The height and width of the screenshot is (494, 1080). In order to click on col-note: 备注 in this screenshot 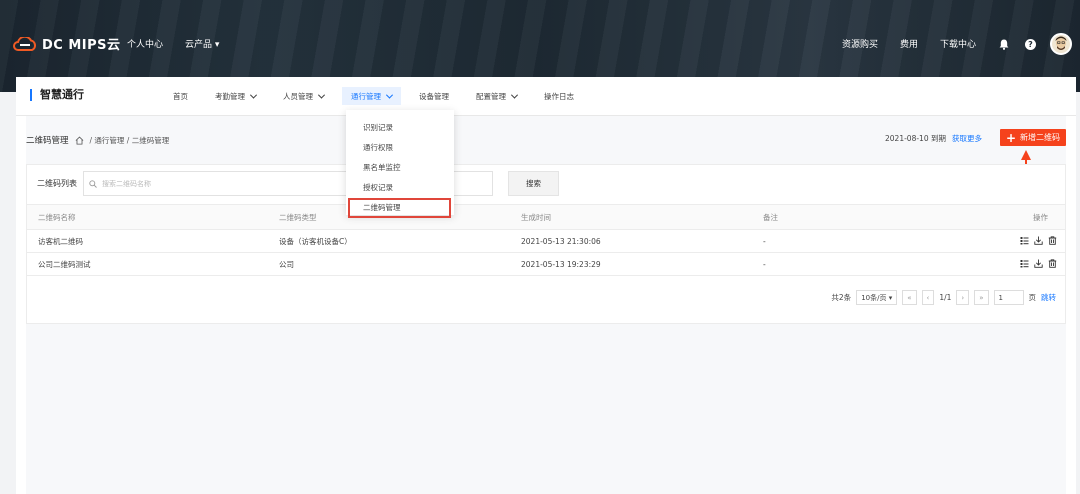, I will do `click(770, 217)`.